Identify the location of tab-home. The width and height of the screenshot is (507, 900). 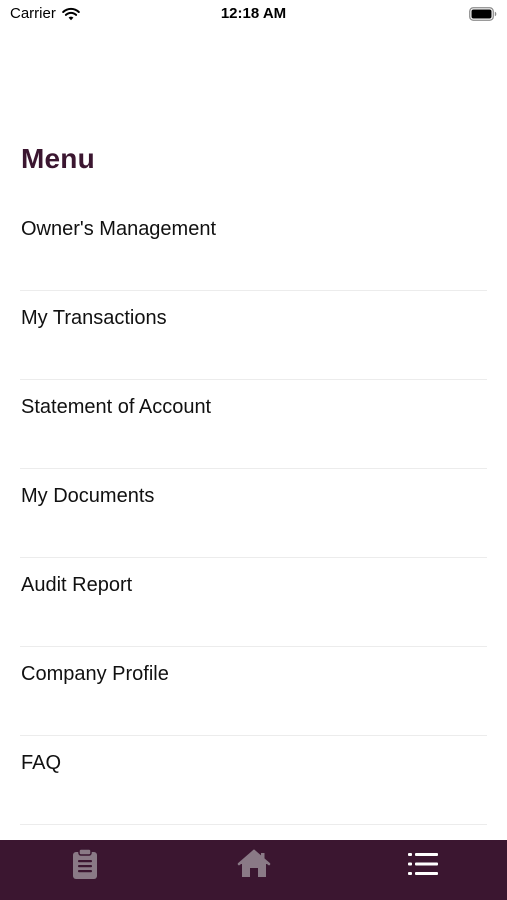
(253, 864).